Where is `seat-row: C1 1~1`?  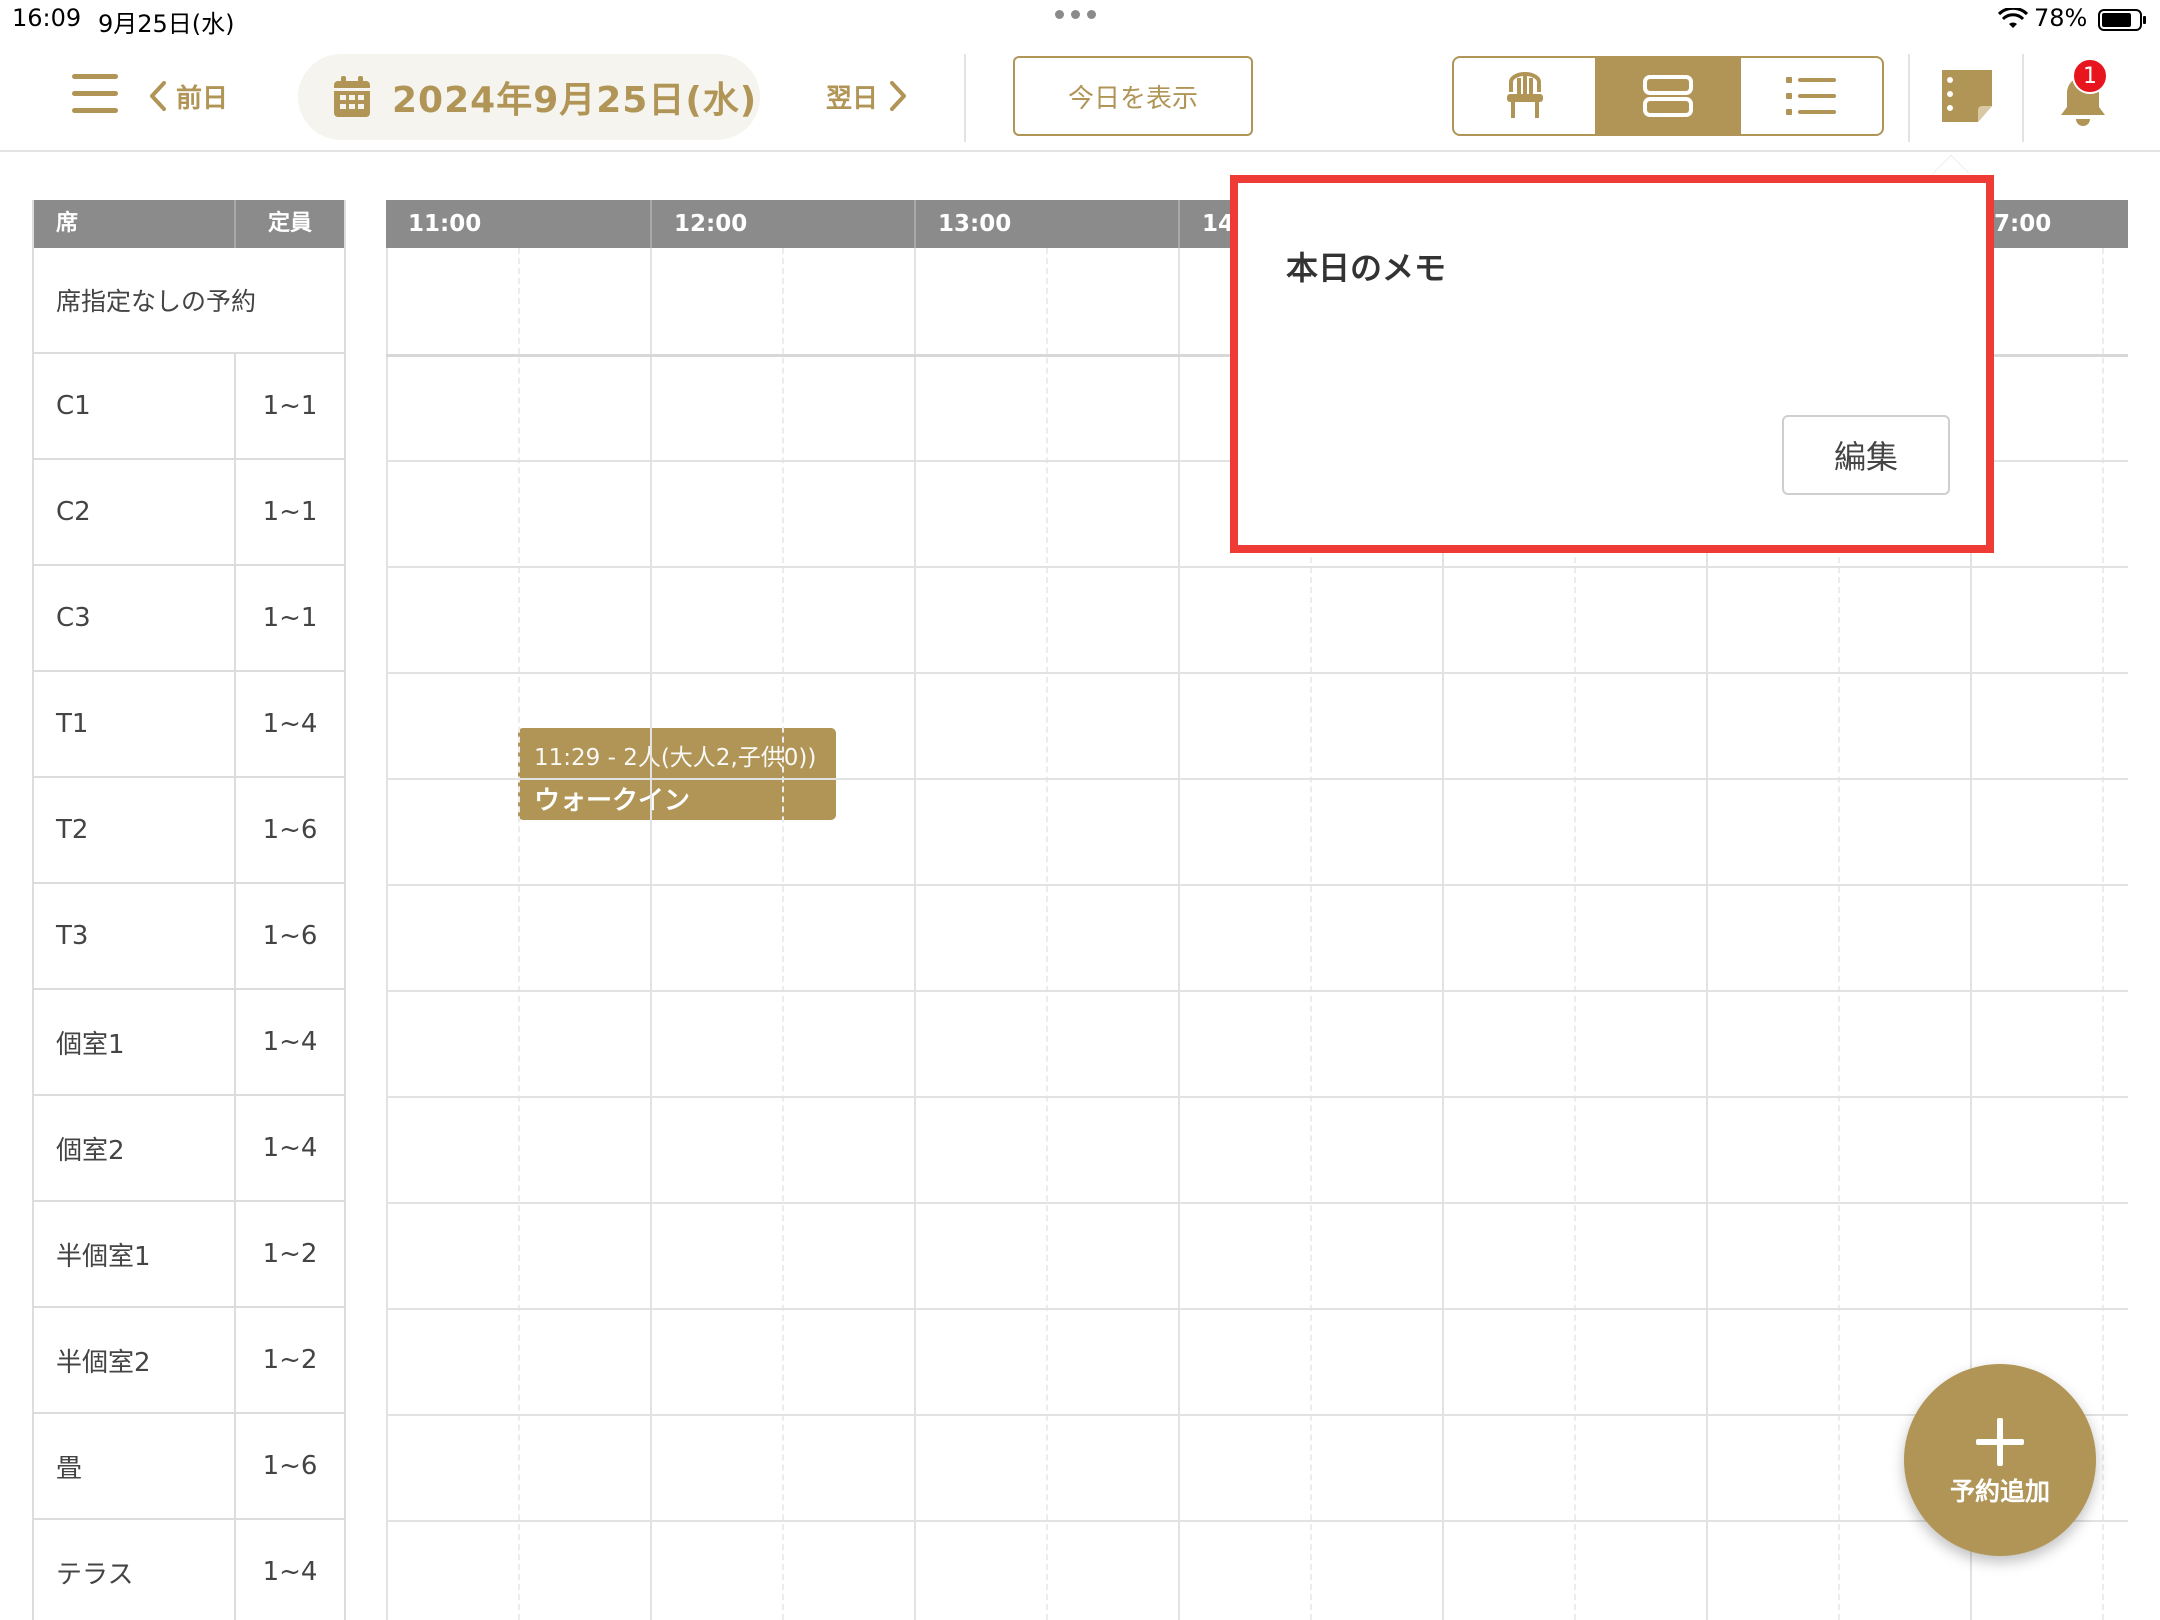
seat-row: C1 1~1 is located at coordinates (189, 407).